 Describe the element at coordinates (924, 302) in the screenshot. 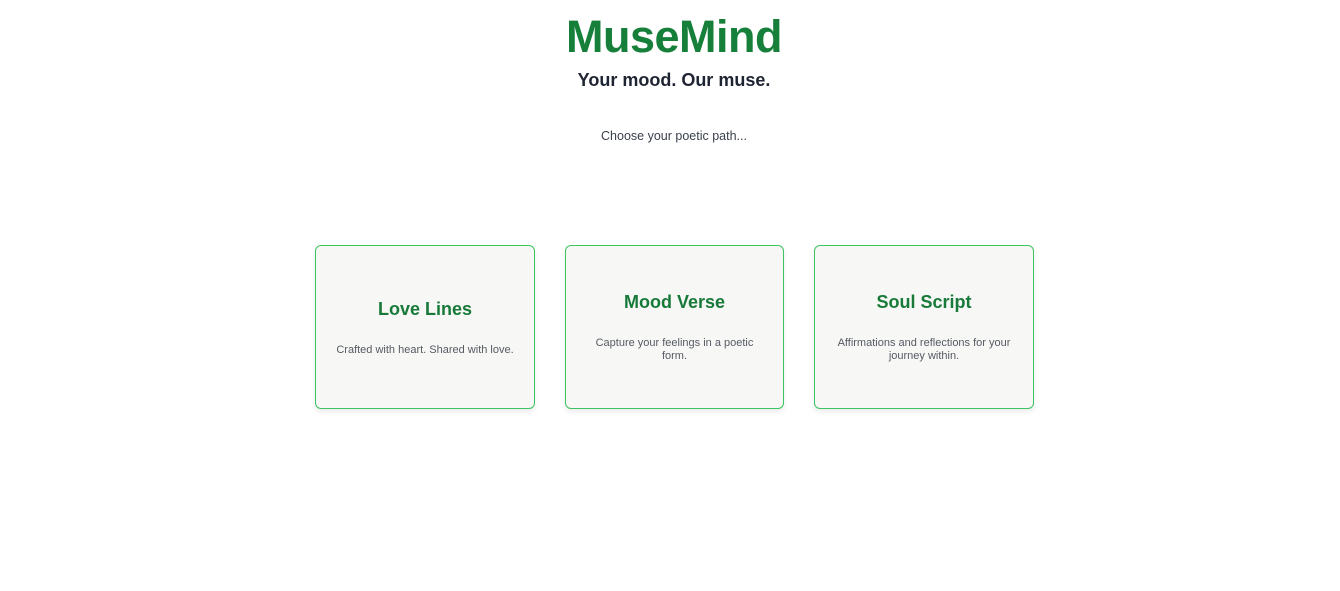

I see `card-title: Soul Script` at that location.